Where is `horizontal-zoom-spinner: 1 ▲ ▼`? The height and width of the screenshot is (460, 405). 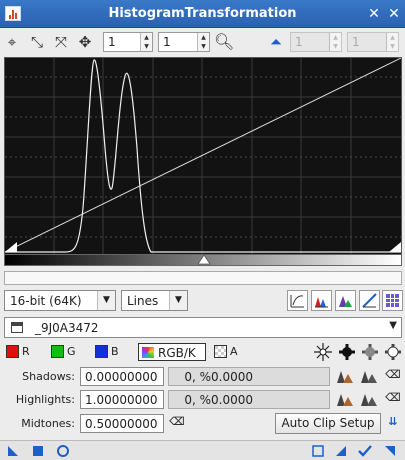 horizontal-zoom-spinner: 1 ▲ ▼ is located at coordinates (128, 42).